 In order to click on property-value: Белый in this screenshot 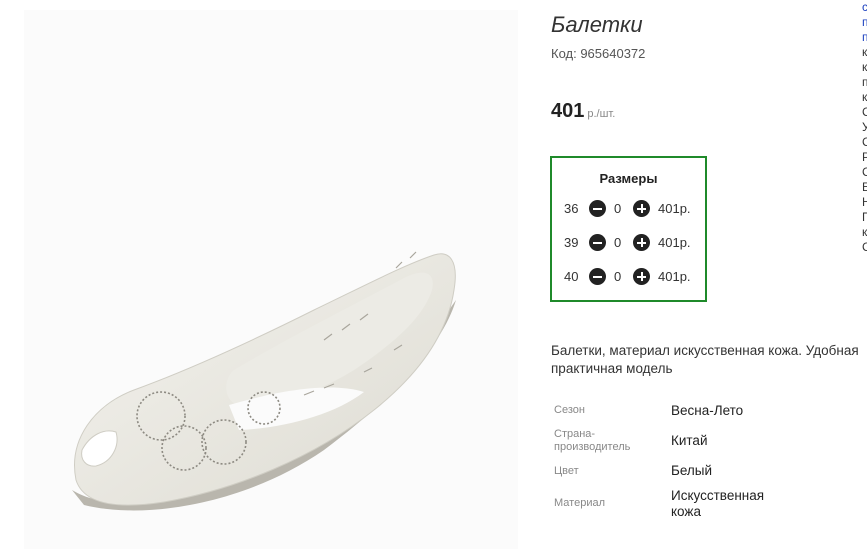, I will do `click(692, 470)`.